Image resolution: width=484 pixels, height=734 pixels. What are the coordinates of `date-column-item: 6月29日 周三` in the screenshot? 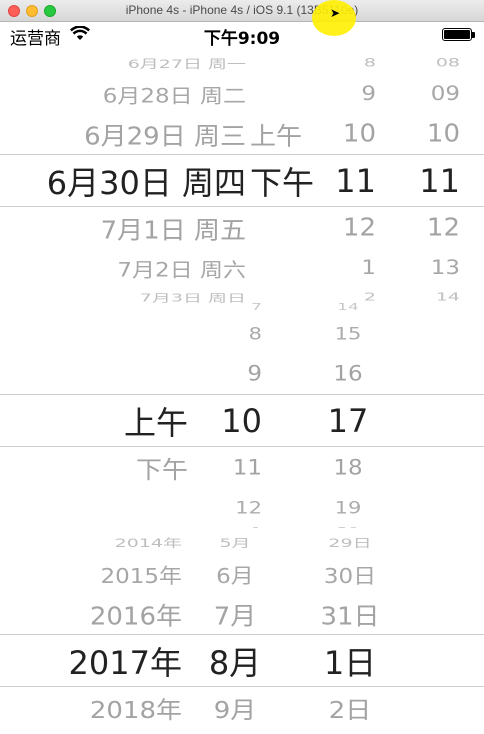 It's located at (123, 134).